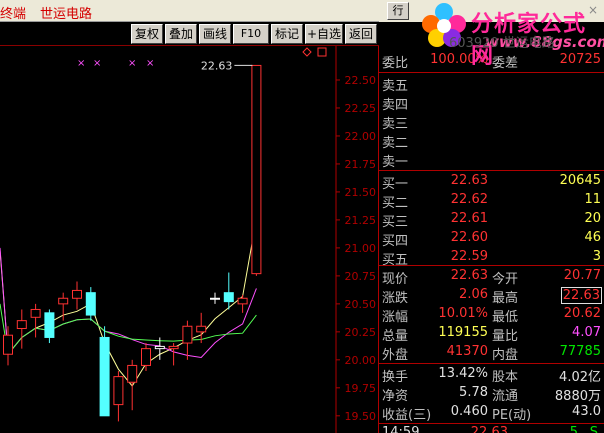  What do you see at coordinates (361, 220) in the screenshot?
I see `y-tick-label: 21.25` at bounding box center [361, 220].